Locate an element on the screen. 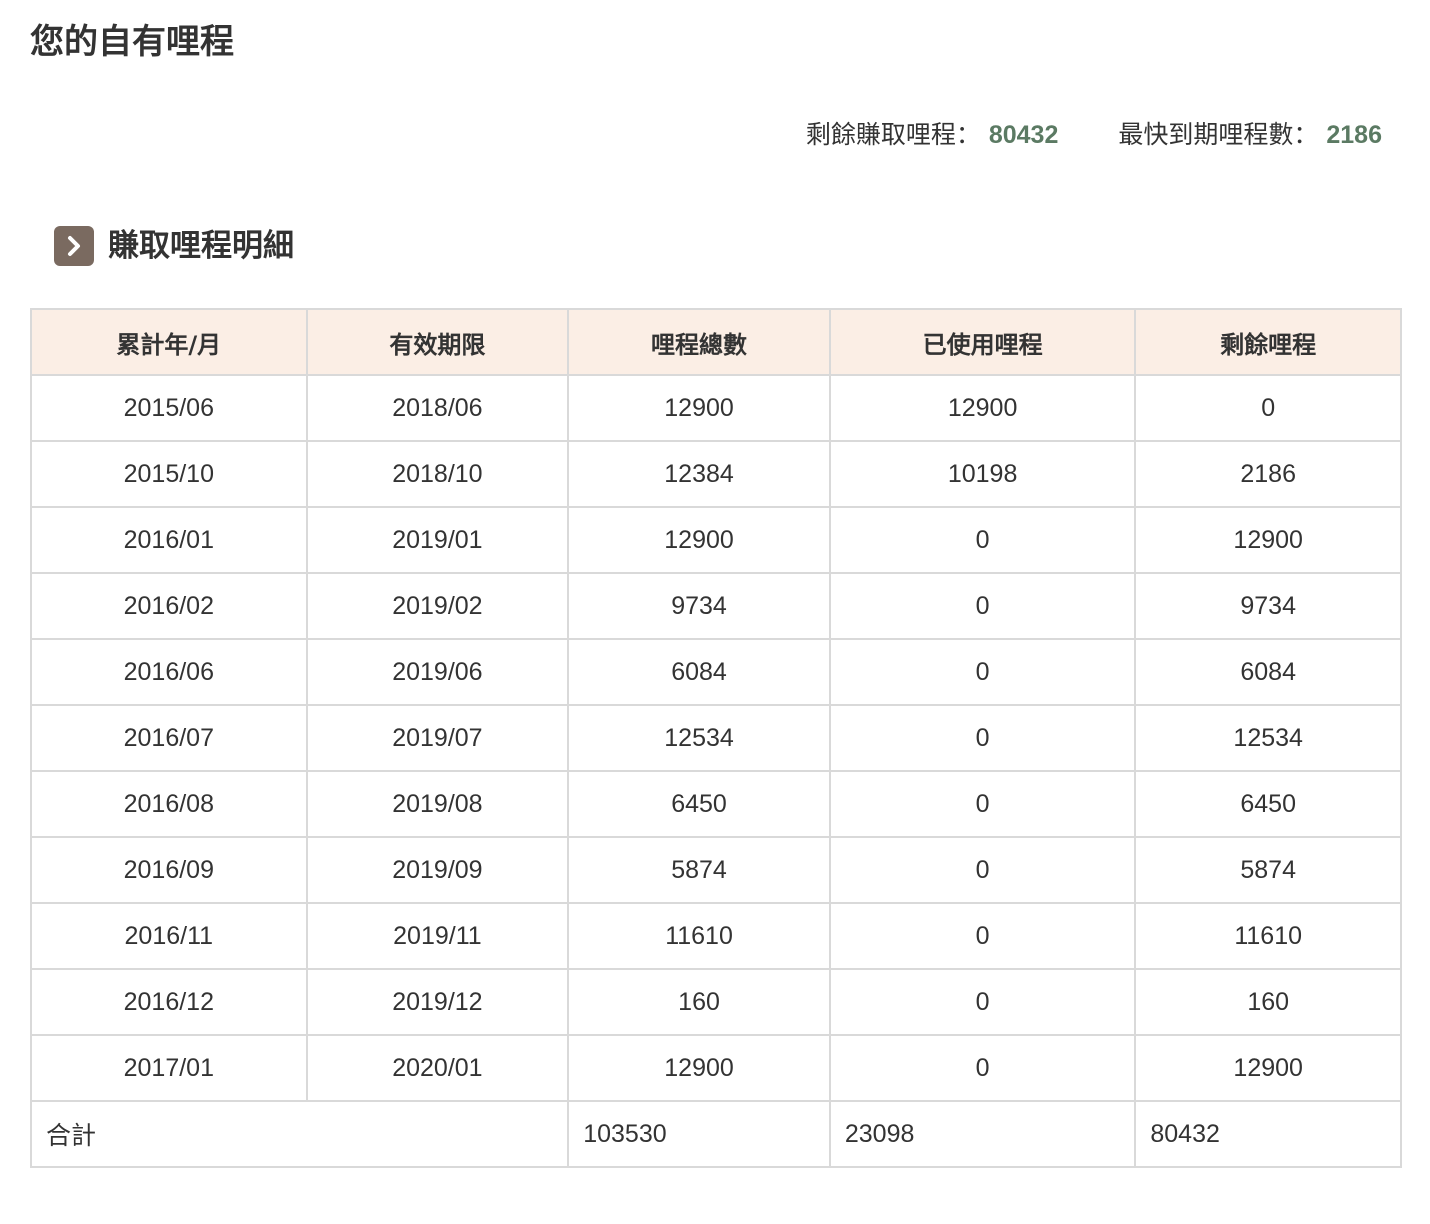 The height and width of the screenshot is (1224, 1430). used-miles-cell: 12900 is located at coordinates (982, 408).